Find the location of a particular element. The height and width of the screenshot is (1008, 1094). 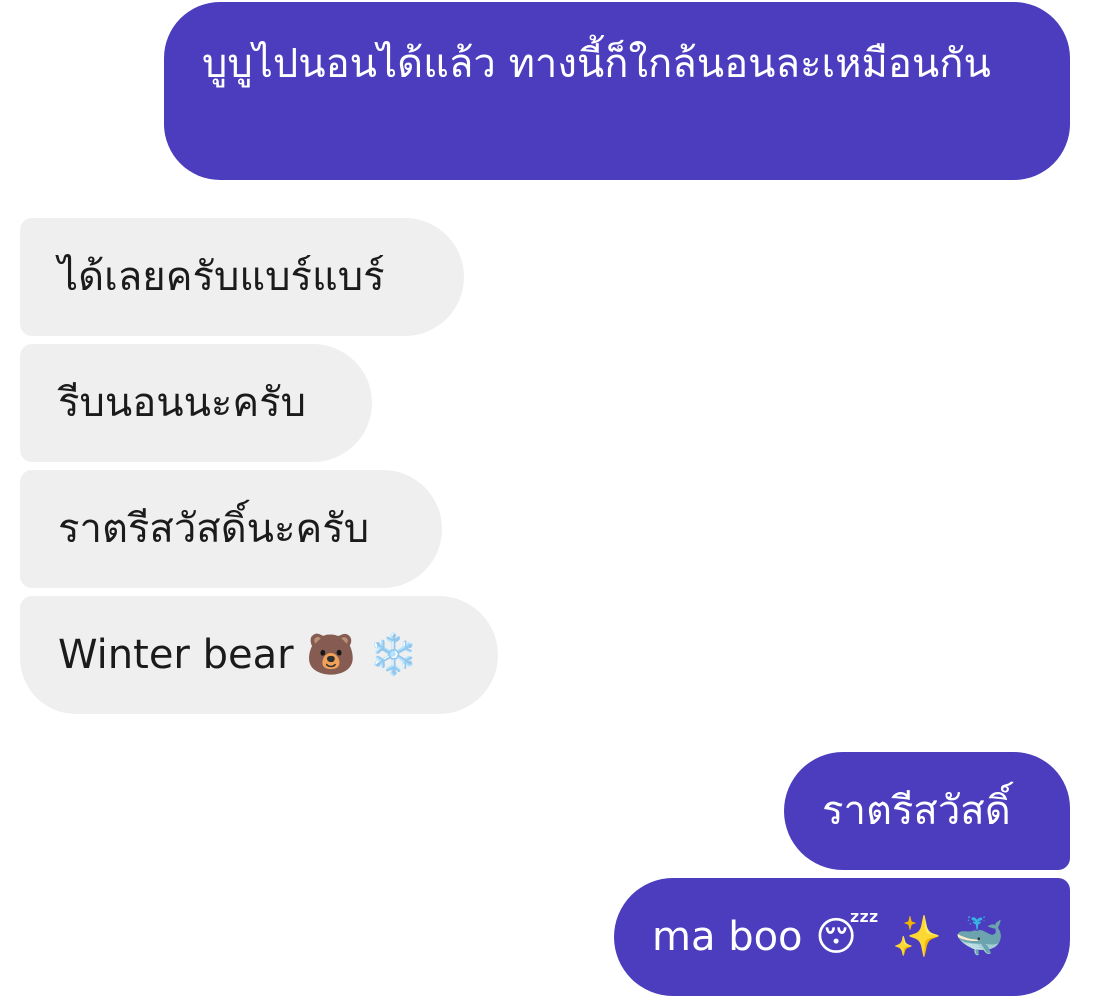

received-message-bubble: ราตรีสวัสดิ์นะครับ is located at coordinates (231, 529).